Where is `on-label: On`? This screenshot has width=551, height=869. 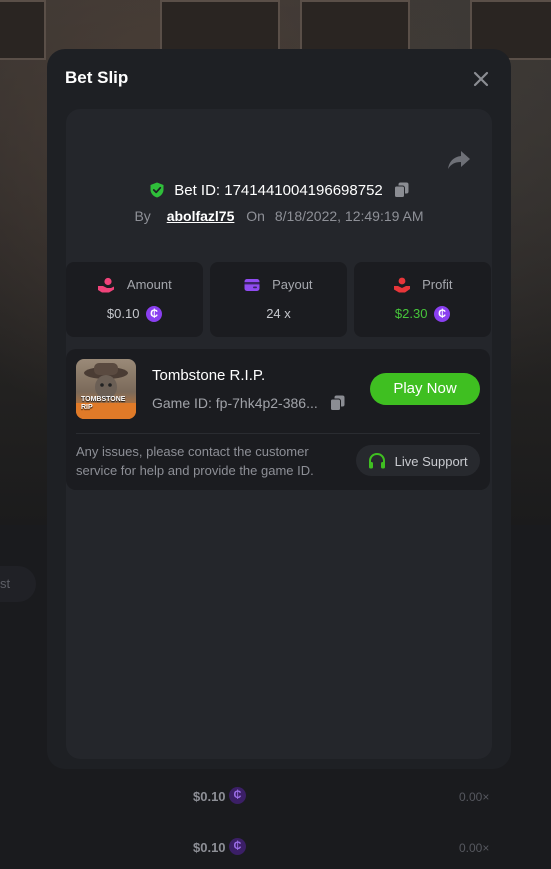
on-label: On is located at coordinates (255, 216).